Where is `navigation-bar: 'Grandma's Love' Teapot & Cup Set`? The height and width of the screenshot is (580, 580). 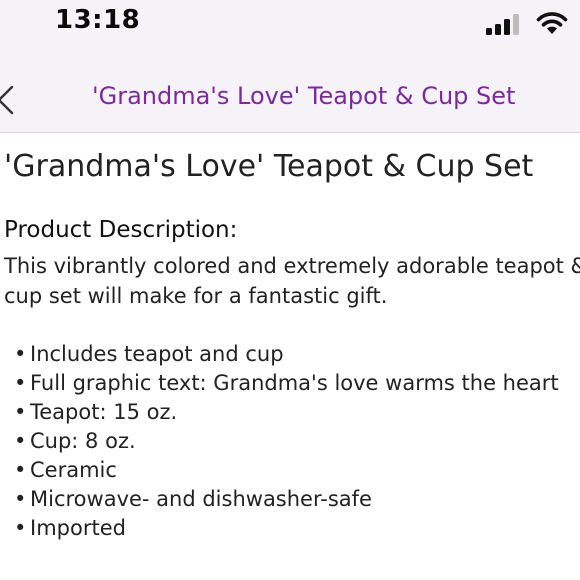 navigation-bar: 'Grandma's Love' Teapot & Cup Set is located at coordinates (290, 90).